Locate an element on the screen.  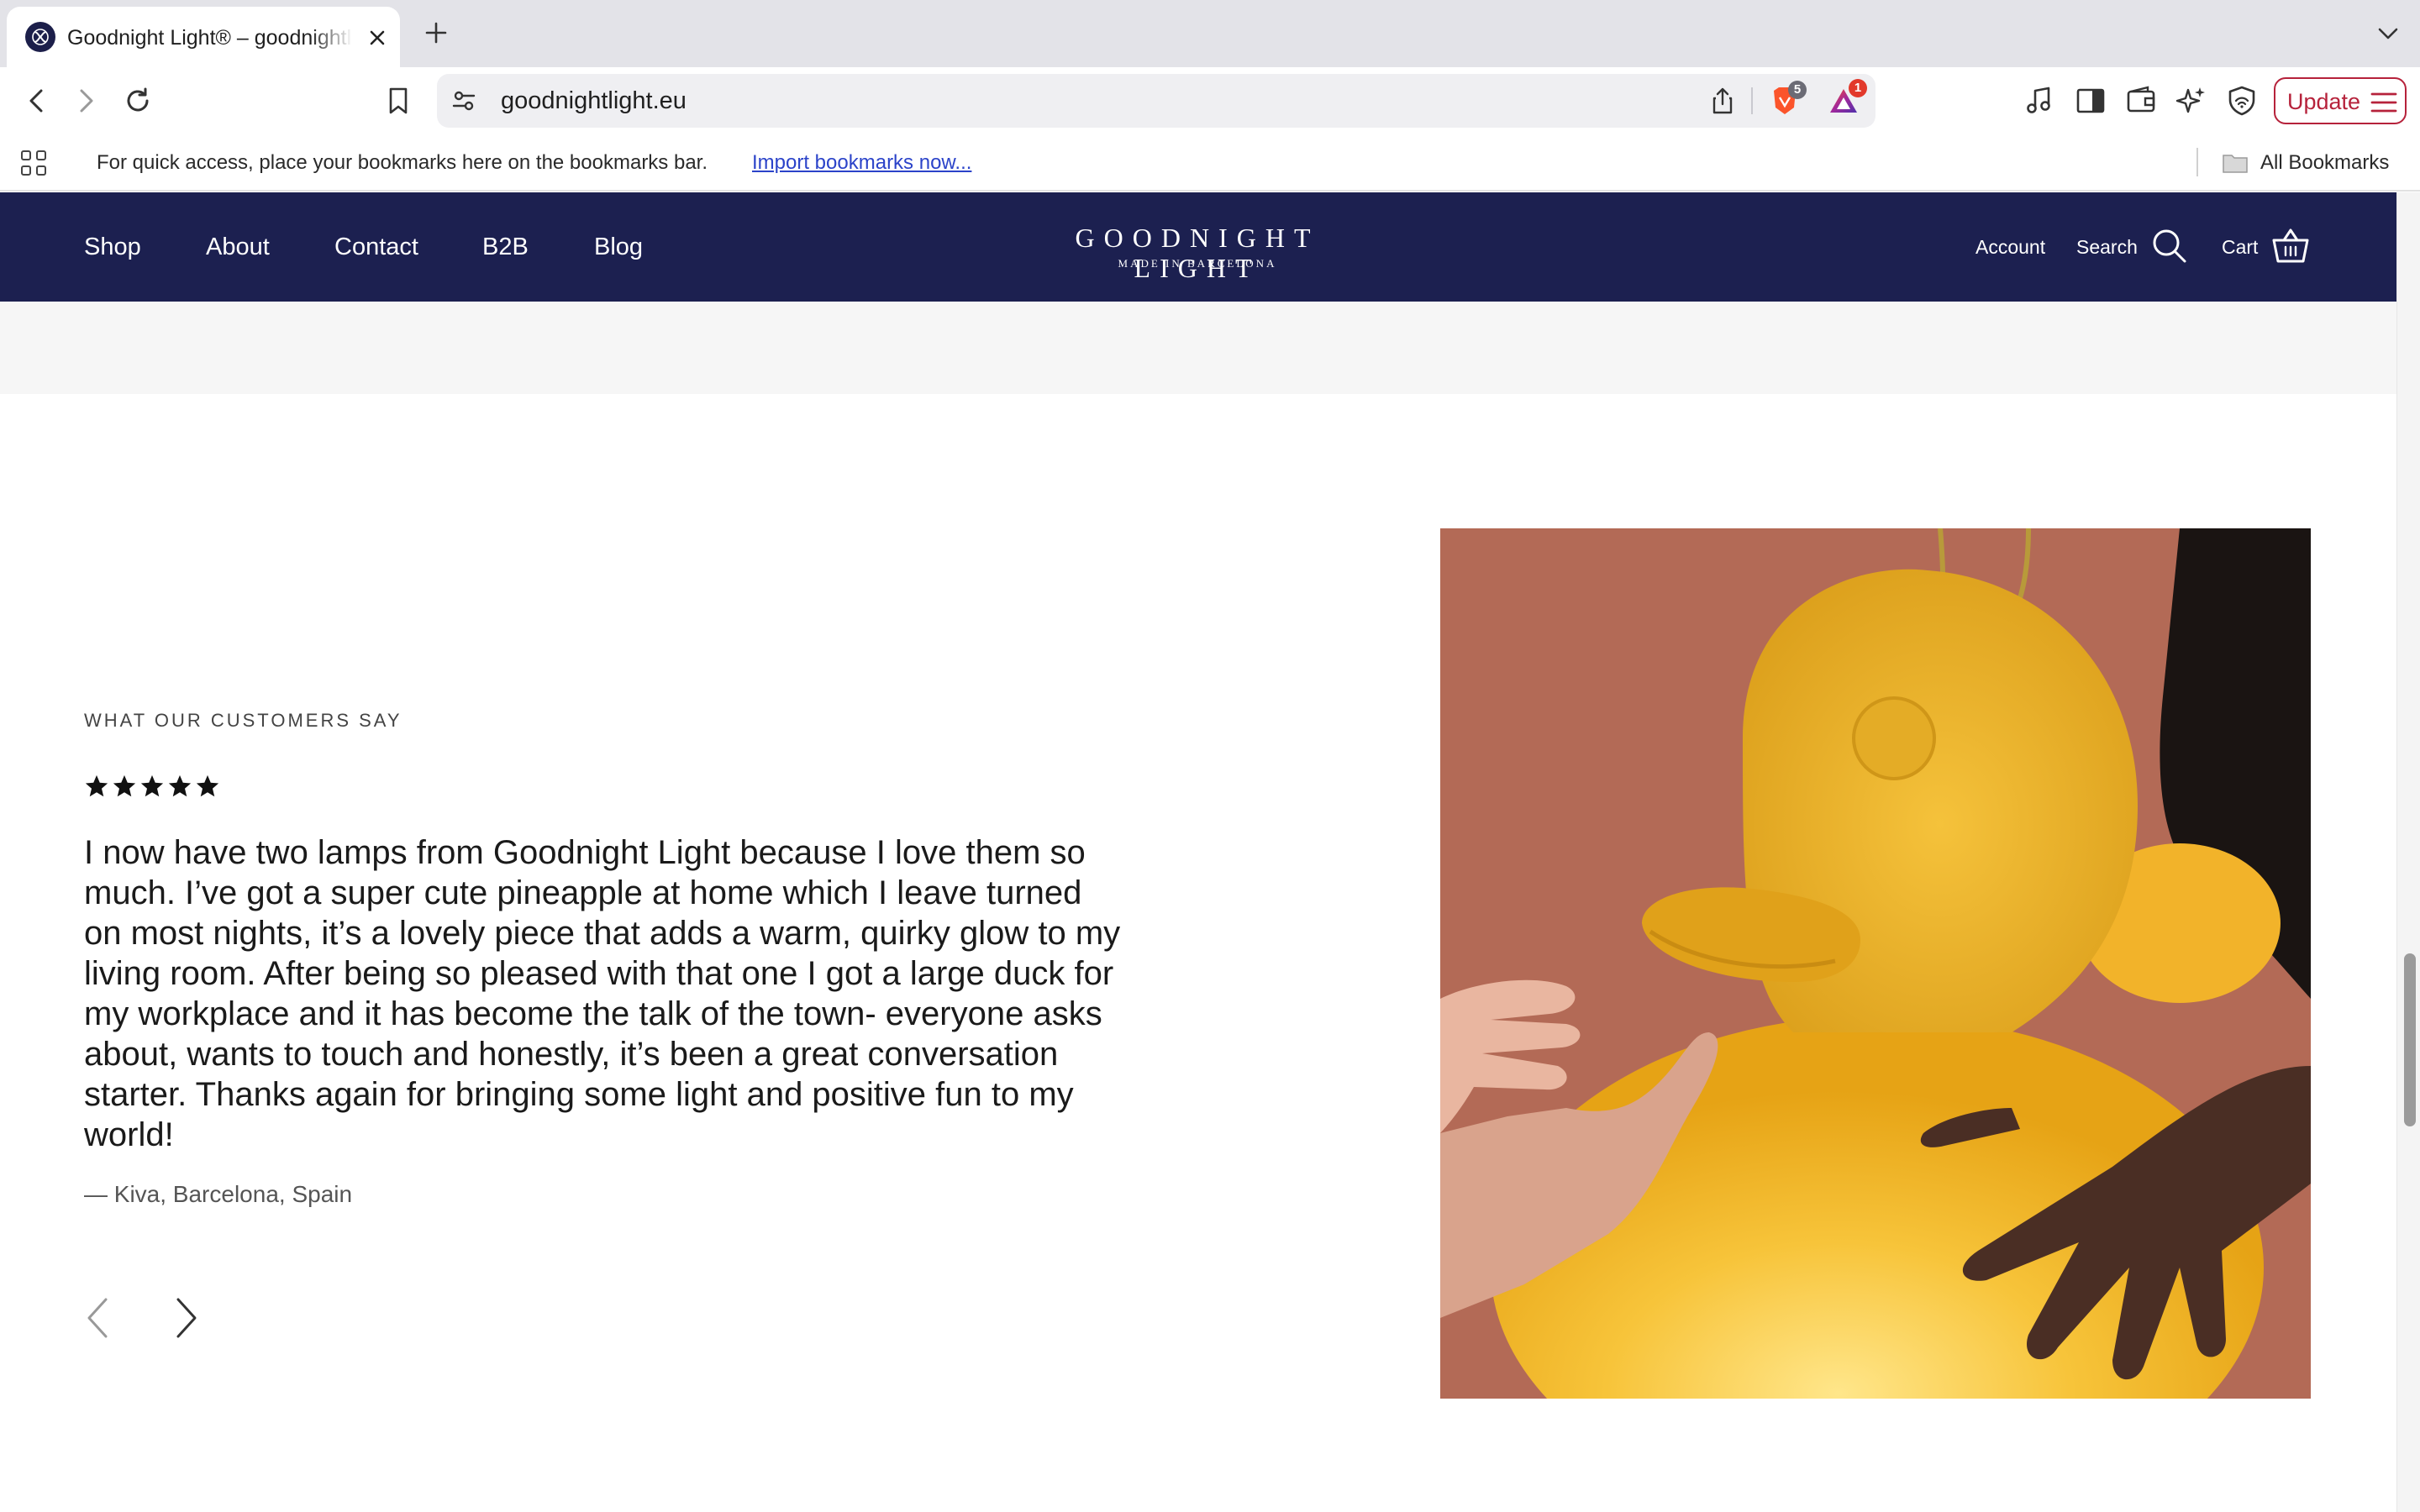
testimonial-author: — Kiva, Barcelona, Spain is located at coordinates (218, 1194).